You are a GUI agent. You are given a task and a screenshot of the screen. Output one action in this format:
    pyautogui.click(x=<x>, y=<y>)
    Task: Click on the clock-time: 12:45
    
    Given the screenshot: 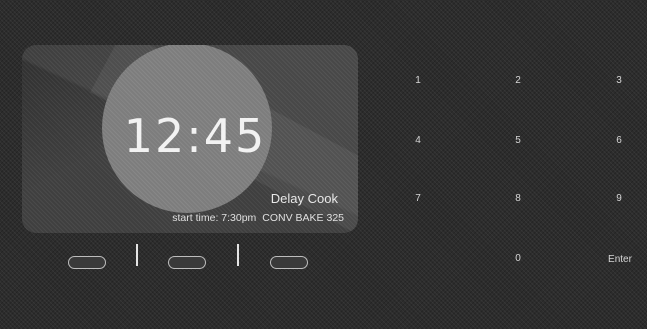 What is the action you would take?
    pyautogui.click(x=195, y=136)
    